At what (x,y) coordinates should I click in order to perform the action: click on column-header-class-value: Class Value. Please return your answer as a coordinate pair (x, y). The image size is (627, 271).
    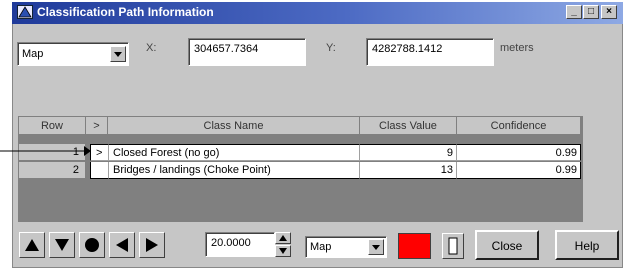
    Looking at the image, I should click on (408, 126).